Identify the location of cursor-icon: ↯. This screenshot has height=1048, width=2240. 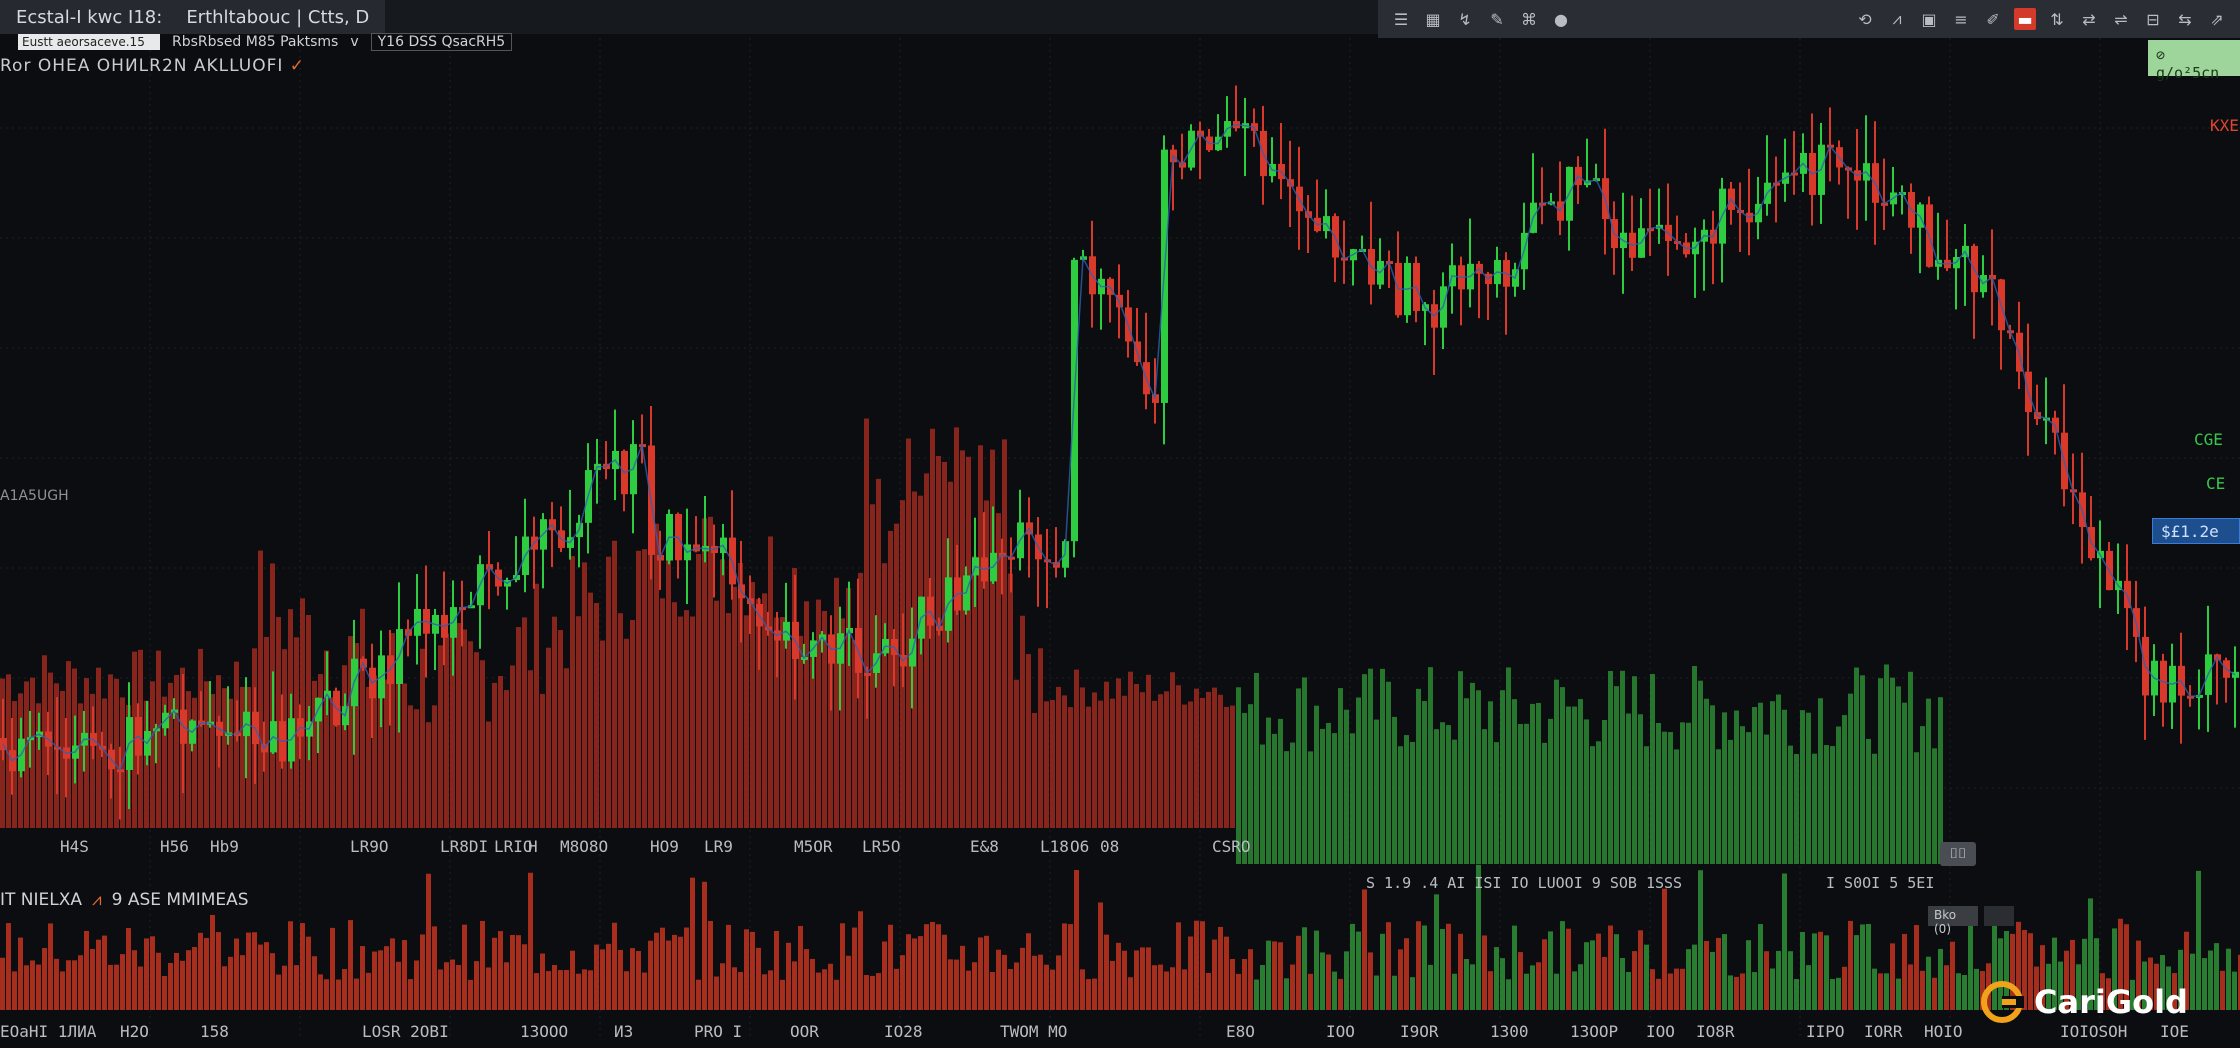
(1465, 19).